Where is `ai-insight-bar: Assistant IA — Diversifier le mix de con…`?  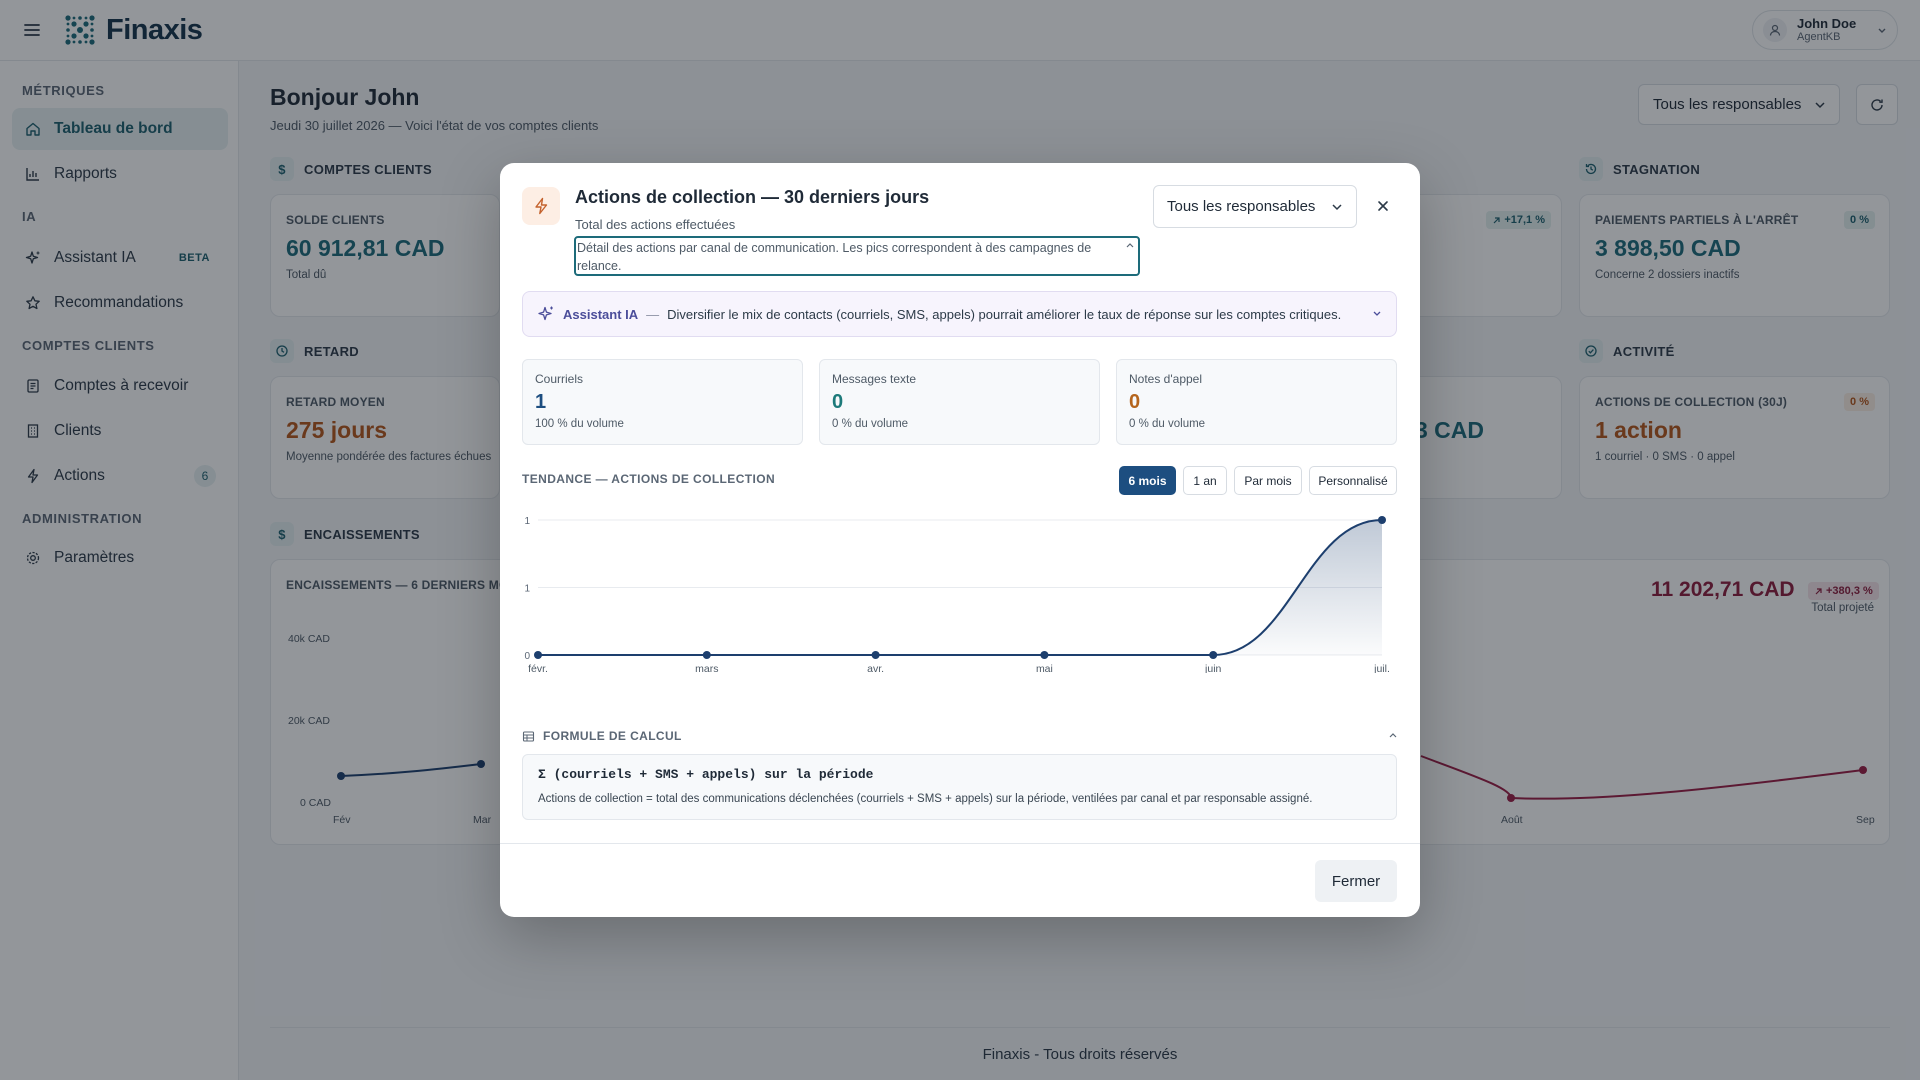 ai-insight-bar: Assistant IA — Diversifier le mix de con… is located at coordinates (959, 314).